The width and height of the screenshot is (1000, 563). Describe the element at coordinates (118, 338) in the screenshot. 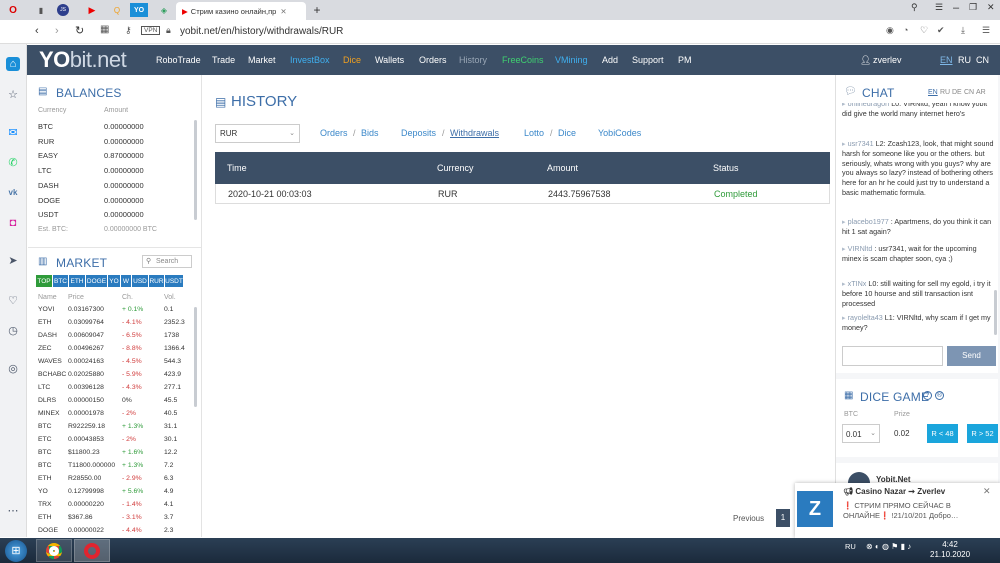

I see `market-row: DASH 0.00609047 - 6.5% 1738` at that location.